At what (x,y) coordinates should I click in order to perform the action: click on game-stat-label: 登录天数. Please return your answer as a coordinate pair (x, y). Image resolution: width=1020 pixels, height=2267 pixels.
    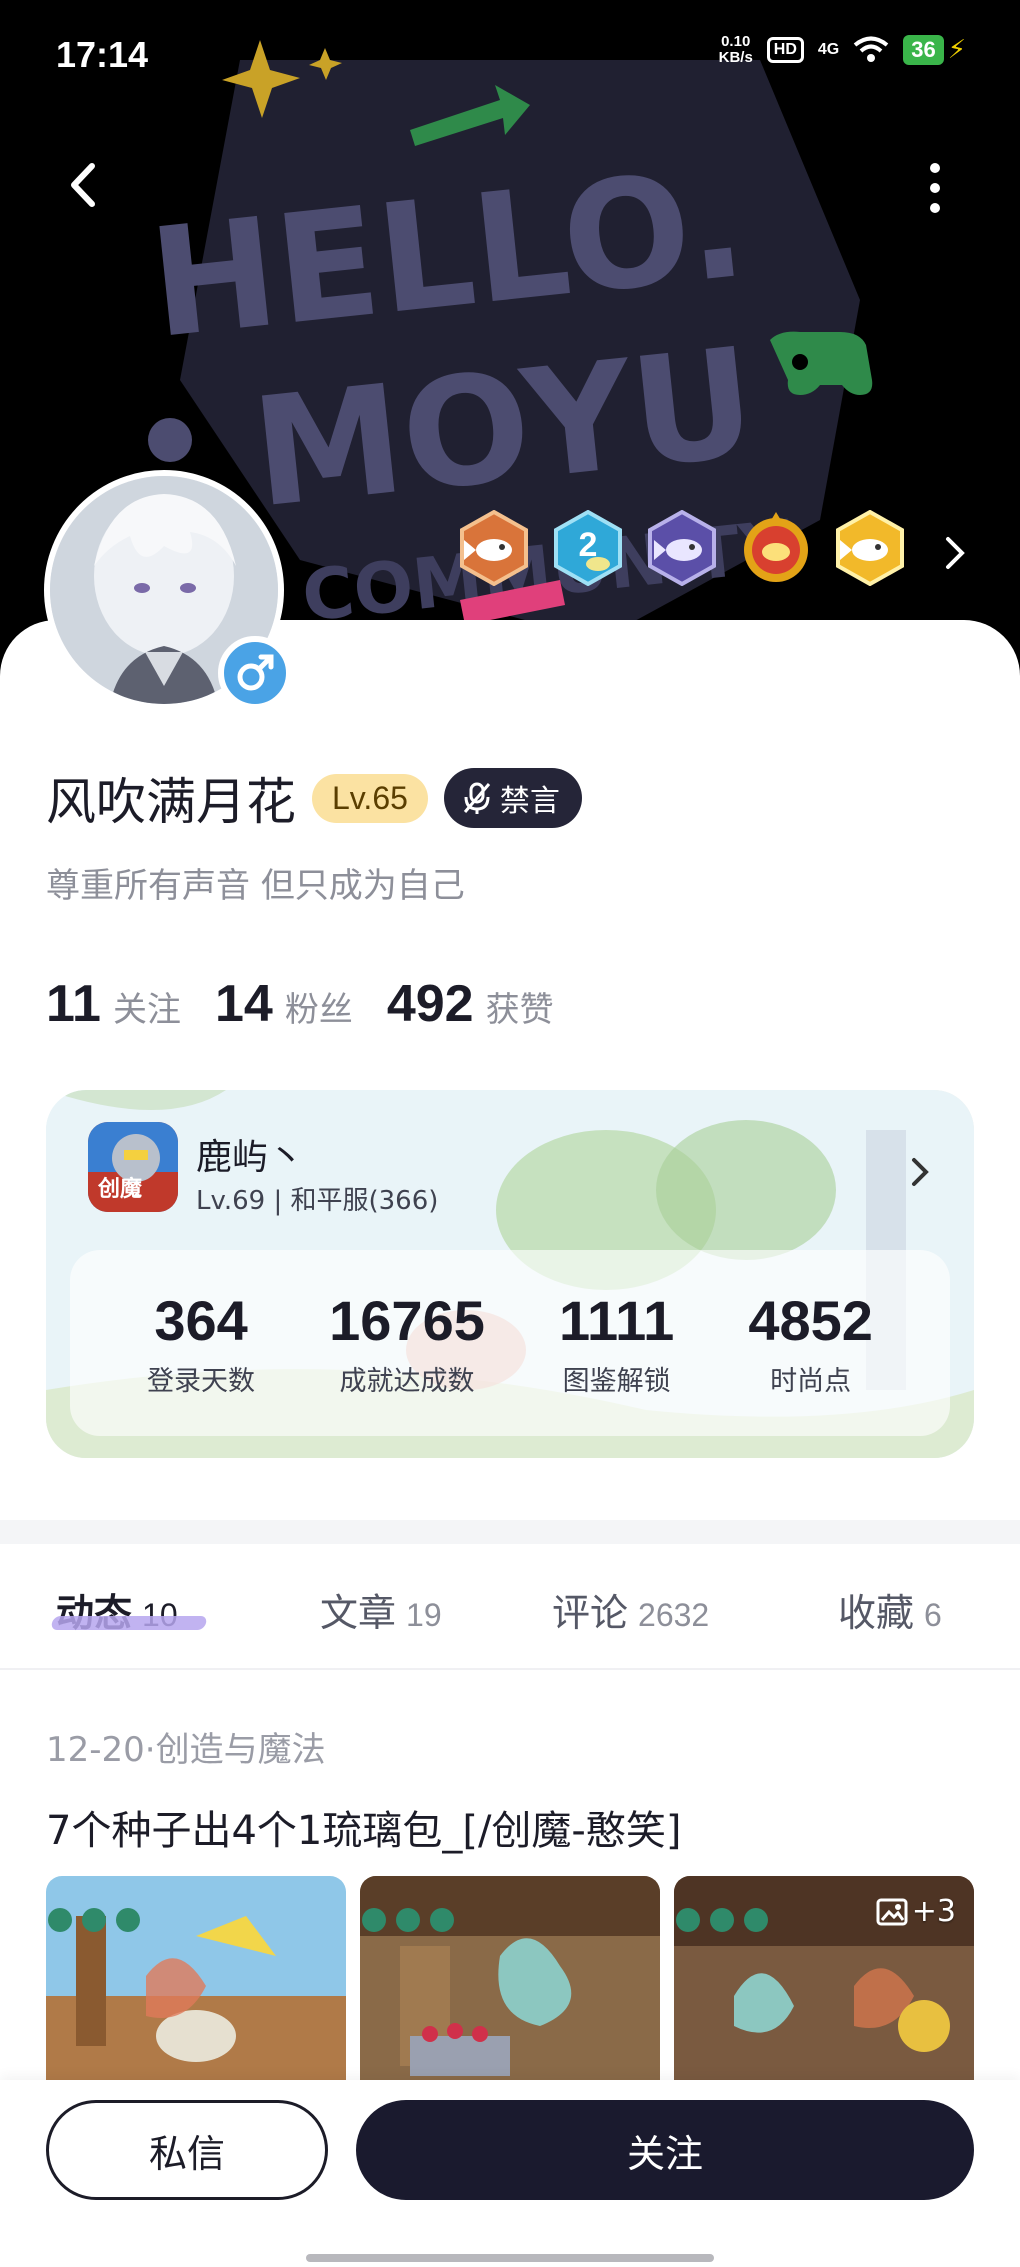
    Looking at the image, I should click on (201, 1381).